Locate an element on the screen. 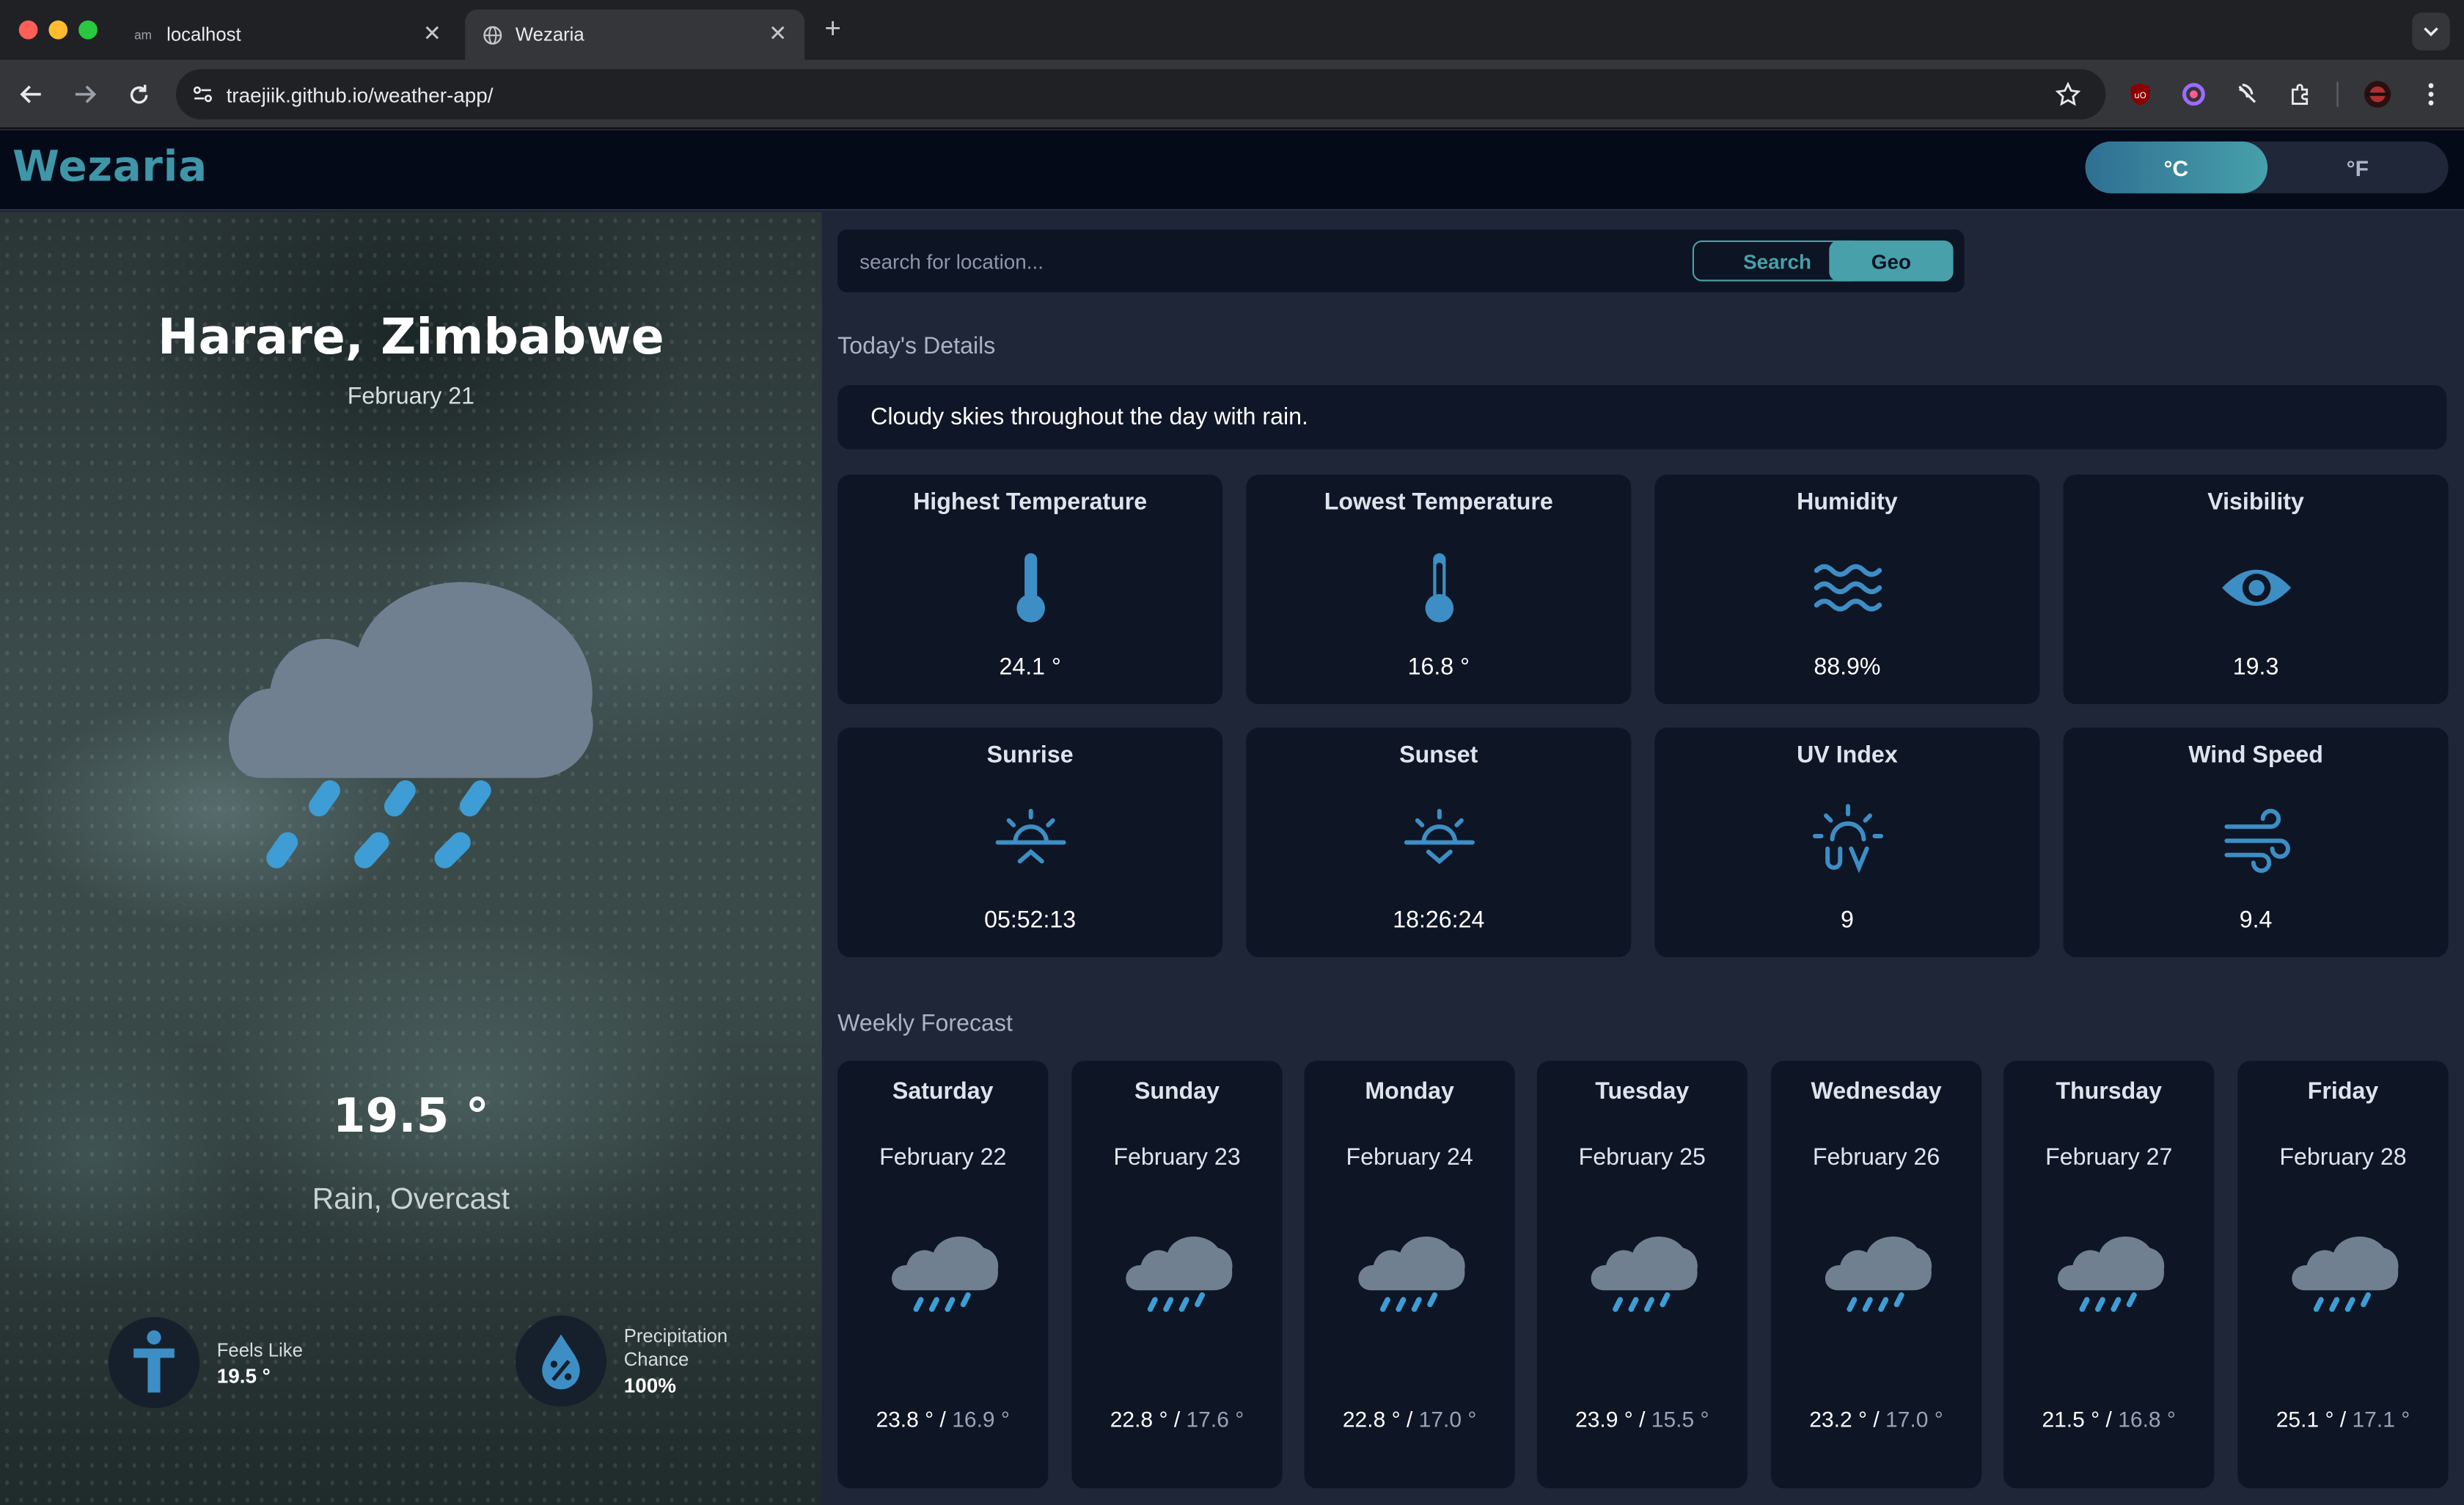  search-bar: search for location... Search Geo is located at coordinates (1401, 261).